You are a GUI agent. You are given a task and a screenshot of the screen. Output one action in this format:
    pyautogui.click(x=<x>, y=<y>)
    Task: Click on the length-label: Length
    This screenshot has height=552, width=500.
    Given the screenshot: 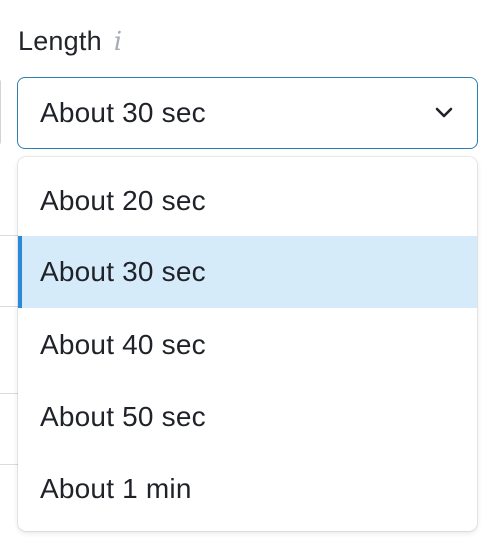 What is the action you would take?
    pyautogui.click(x=60, y=40)
    